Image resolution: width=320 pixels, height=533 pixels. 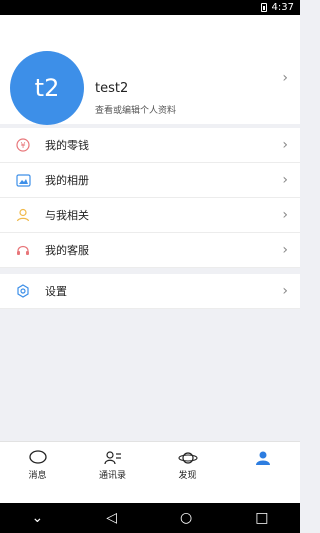 I want to click on system-nav-bar: ⌄ ◁ ○ □, so click(x=150, y=518).